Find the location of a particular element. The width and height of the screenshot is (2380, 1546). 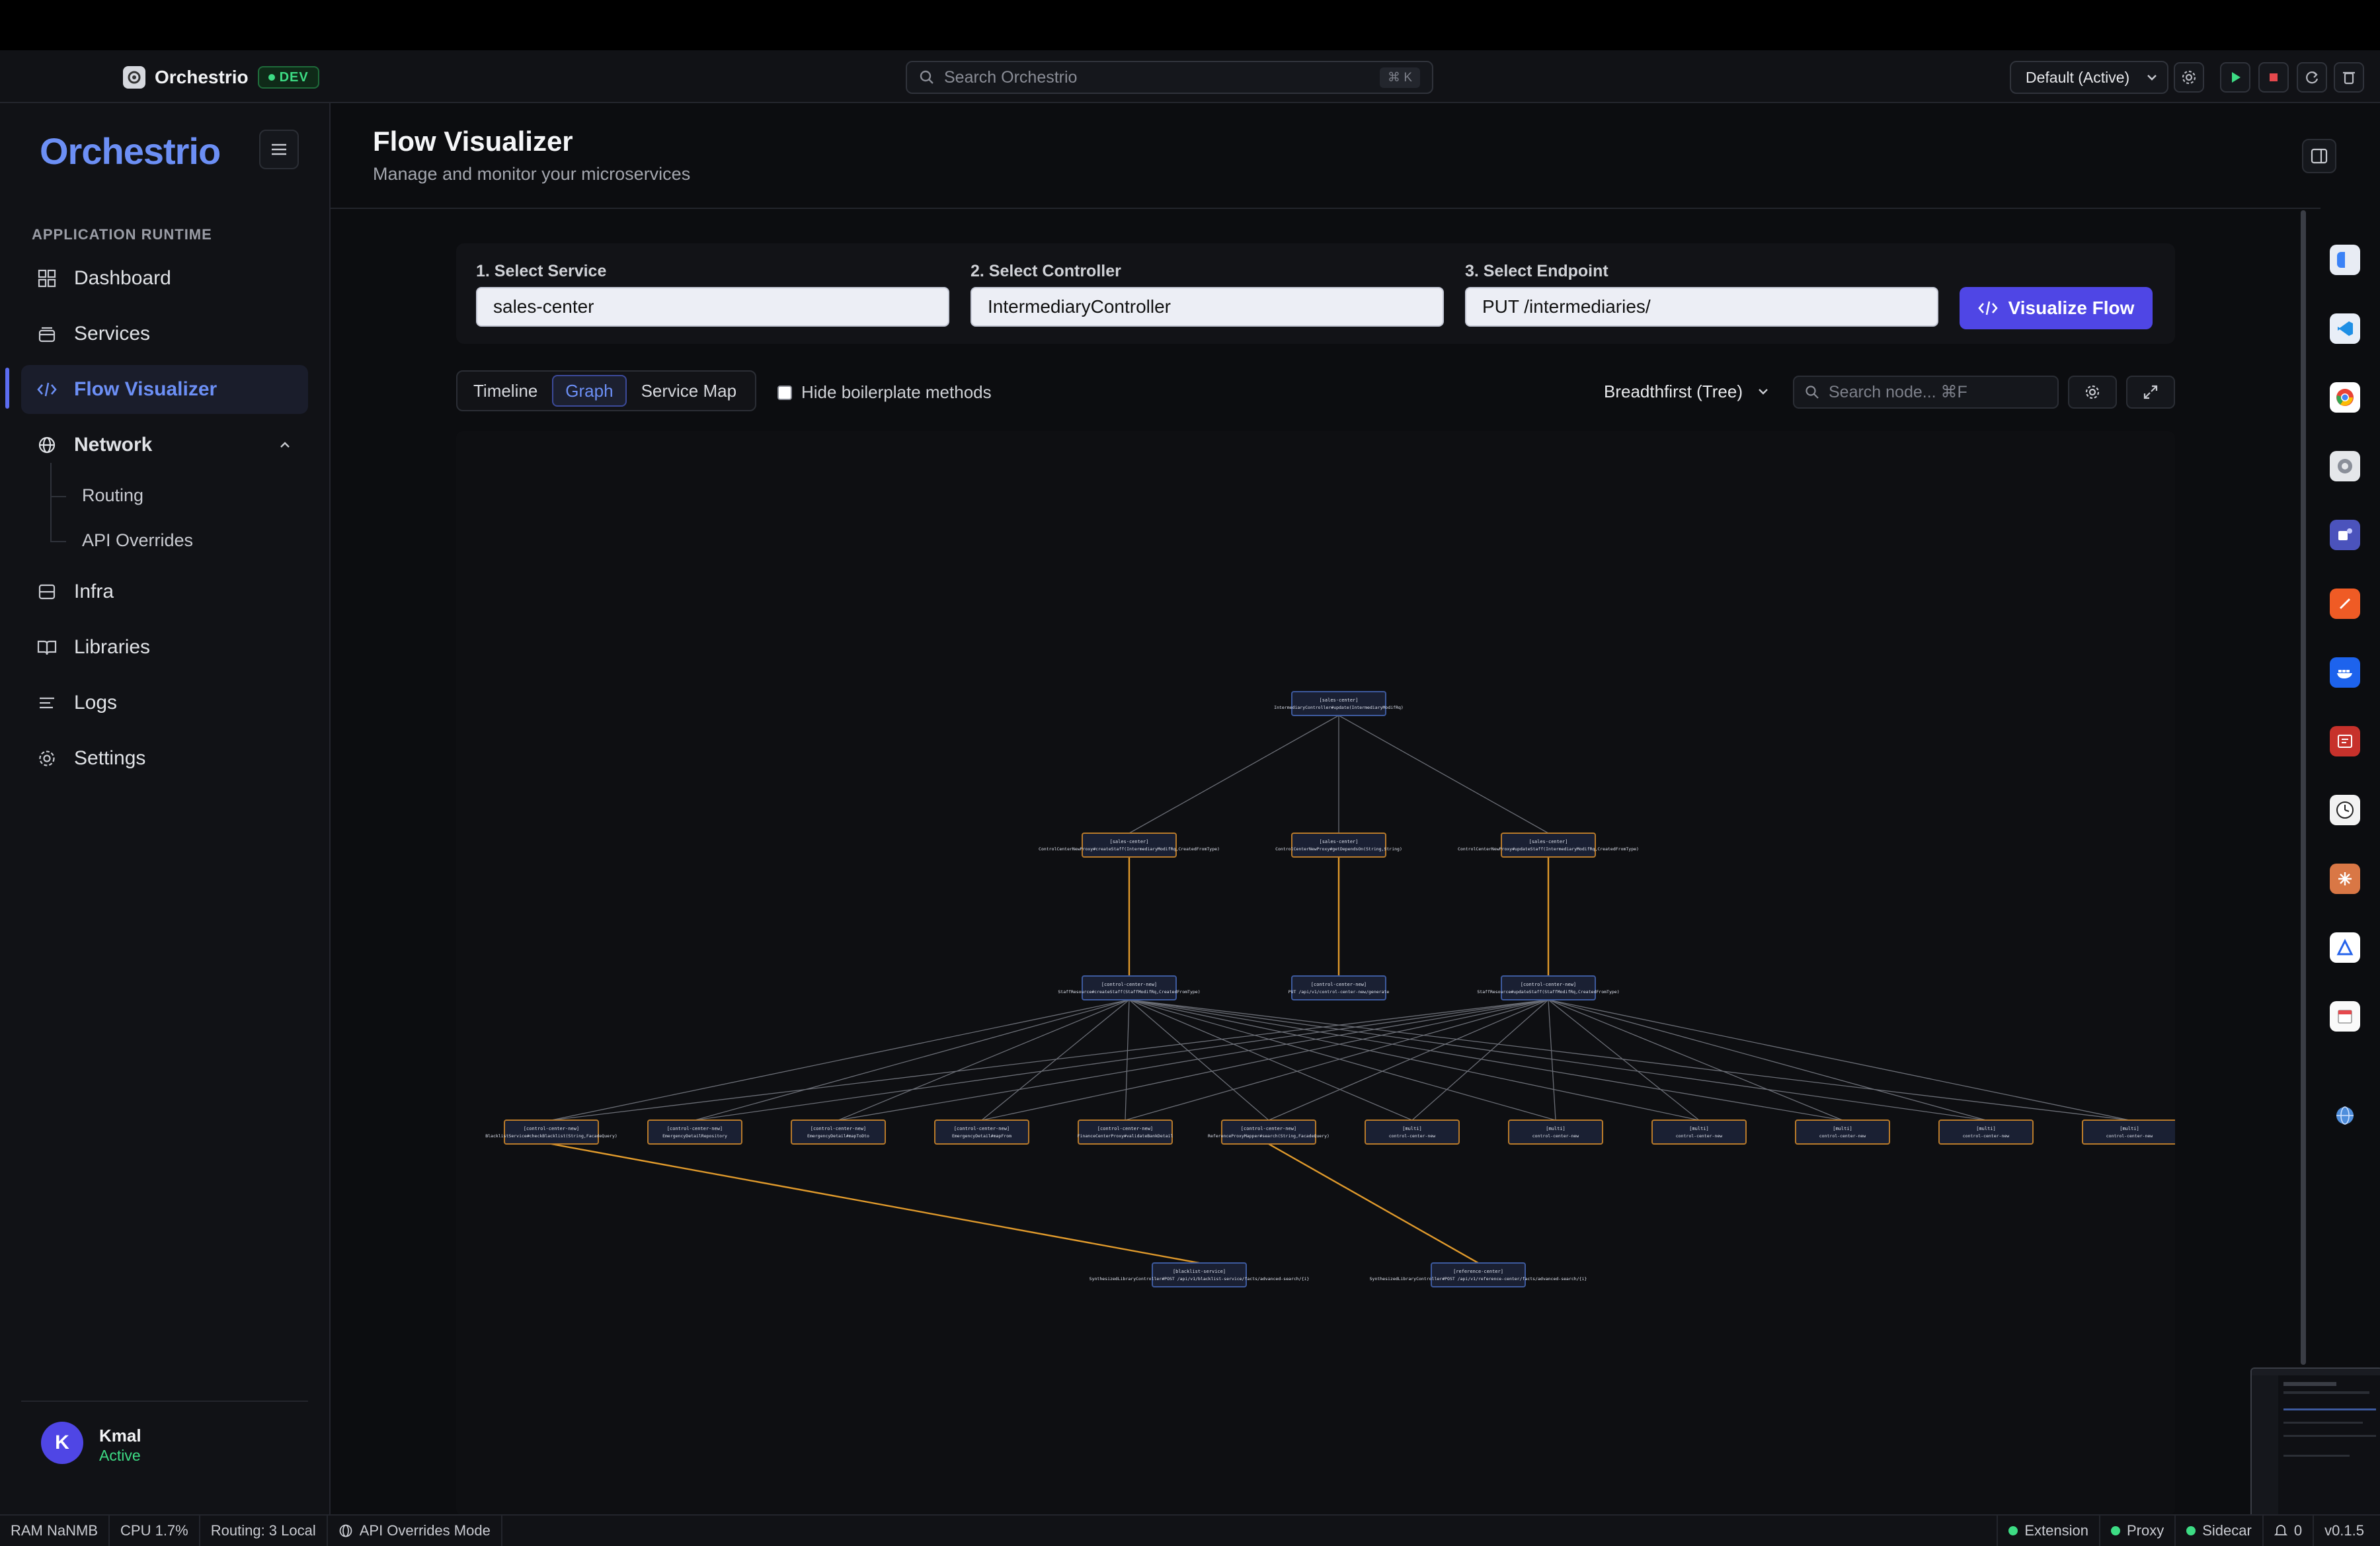

controller-select: IntermediaryController is located at coordinates (1207, 307).